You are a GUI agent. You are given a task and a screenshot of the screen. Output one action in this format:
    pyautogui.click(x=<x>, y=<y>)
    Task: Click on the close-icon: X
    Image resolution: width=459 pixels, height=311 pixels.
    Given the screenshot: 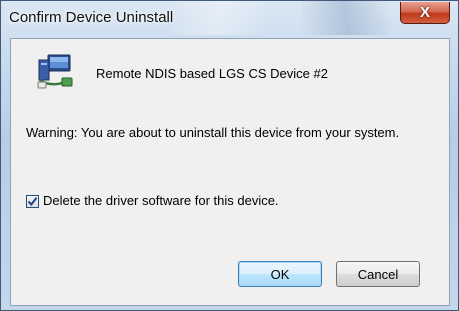 What is the action you would take?
    pyautogui.click(x=424, y=12)
    